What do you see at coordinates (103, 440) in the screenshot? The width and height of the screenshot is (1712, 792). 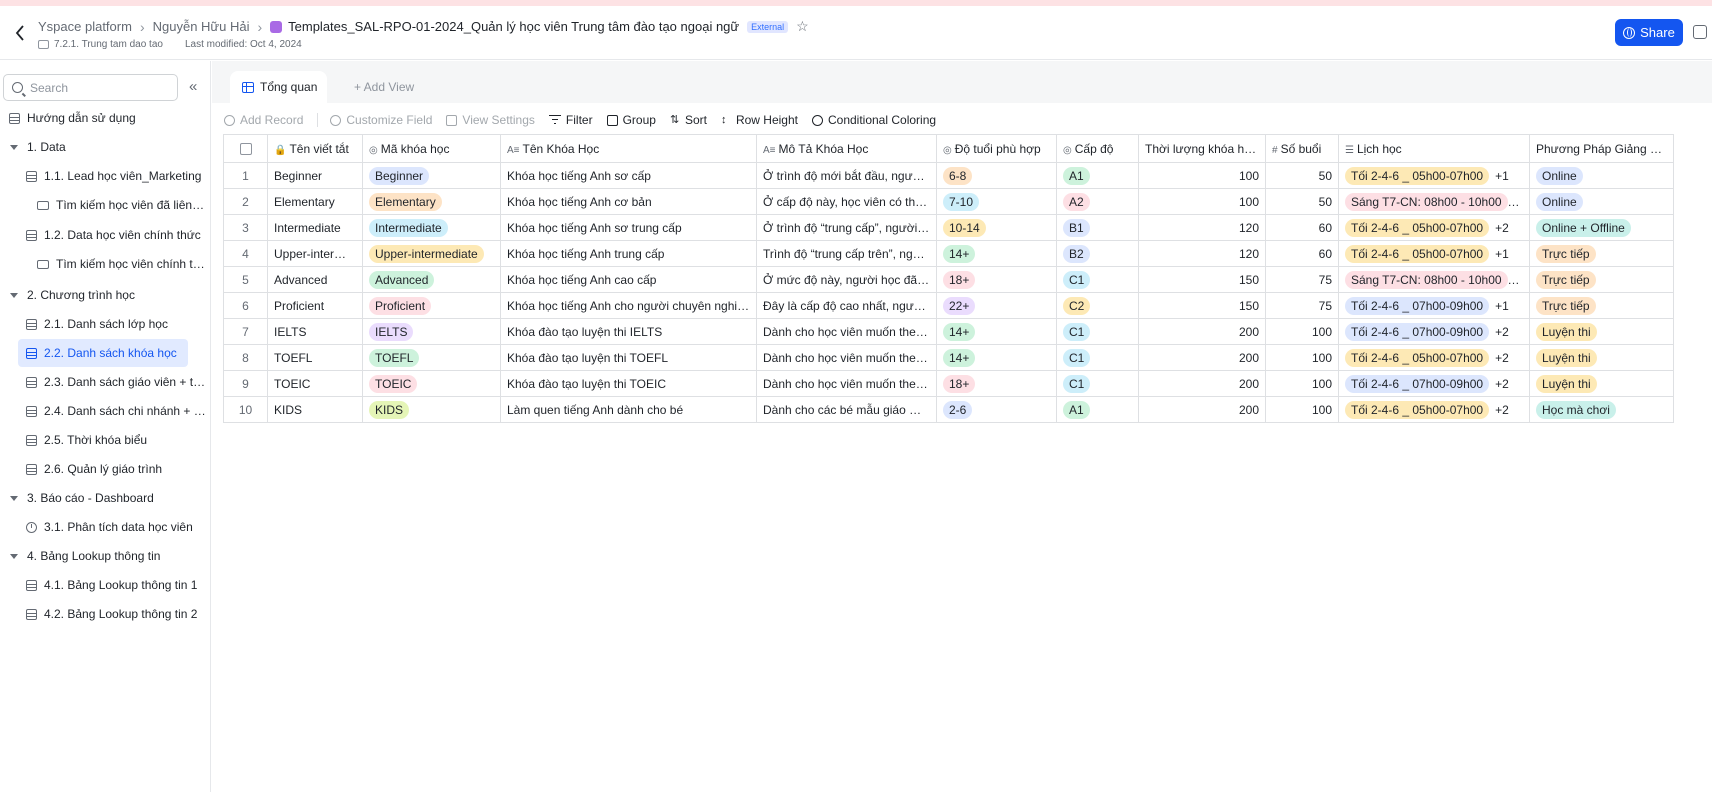 I see `sidebar-item: 2.5. Thời khóa biểu` at bounding box center [103, 440].